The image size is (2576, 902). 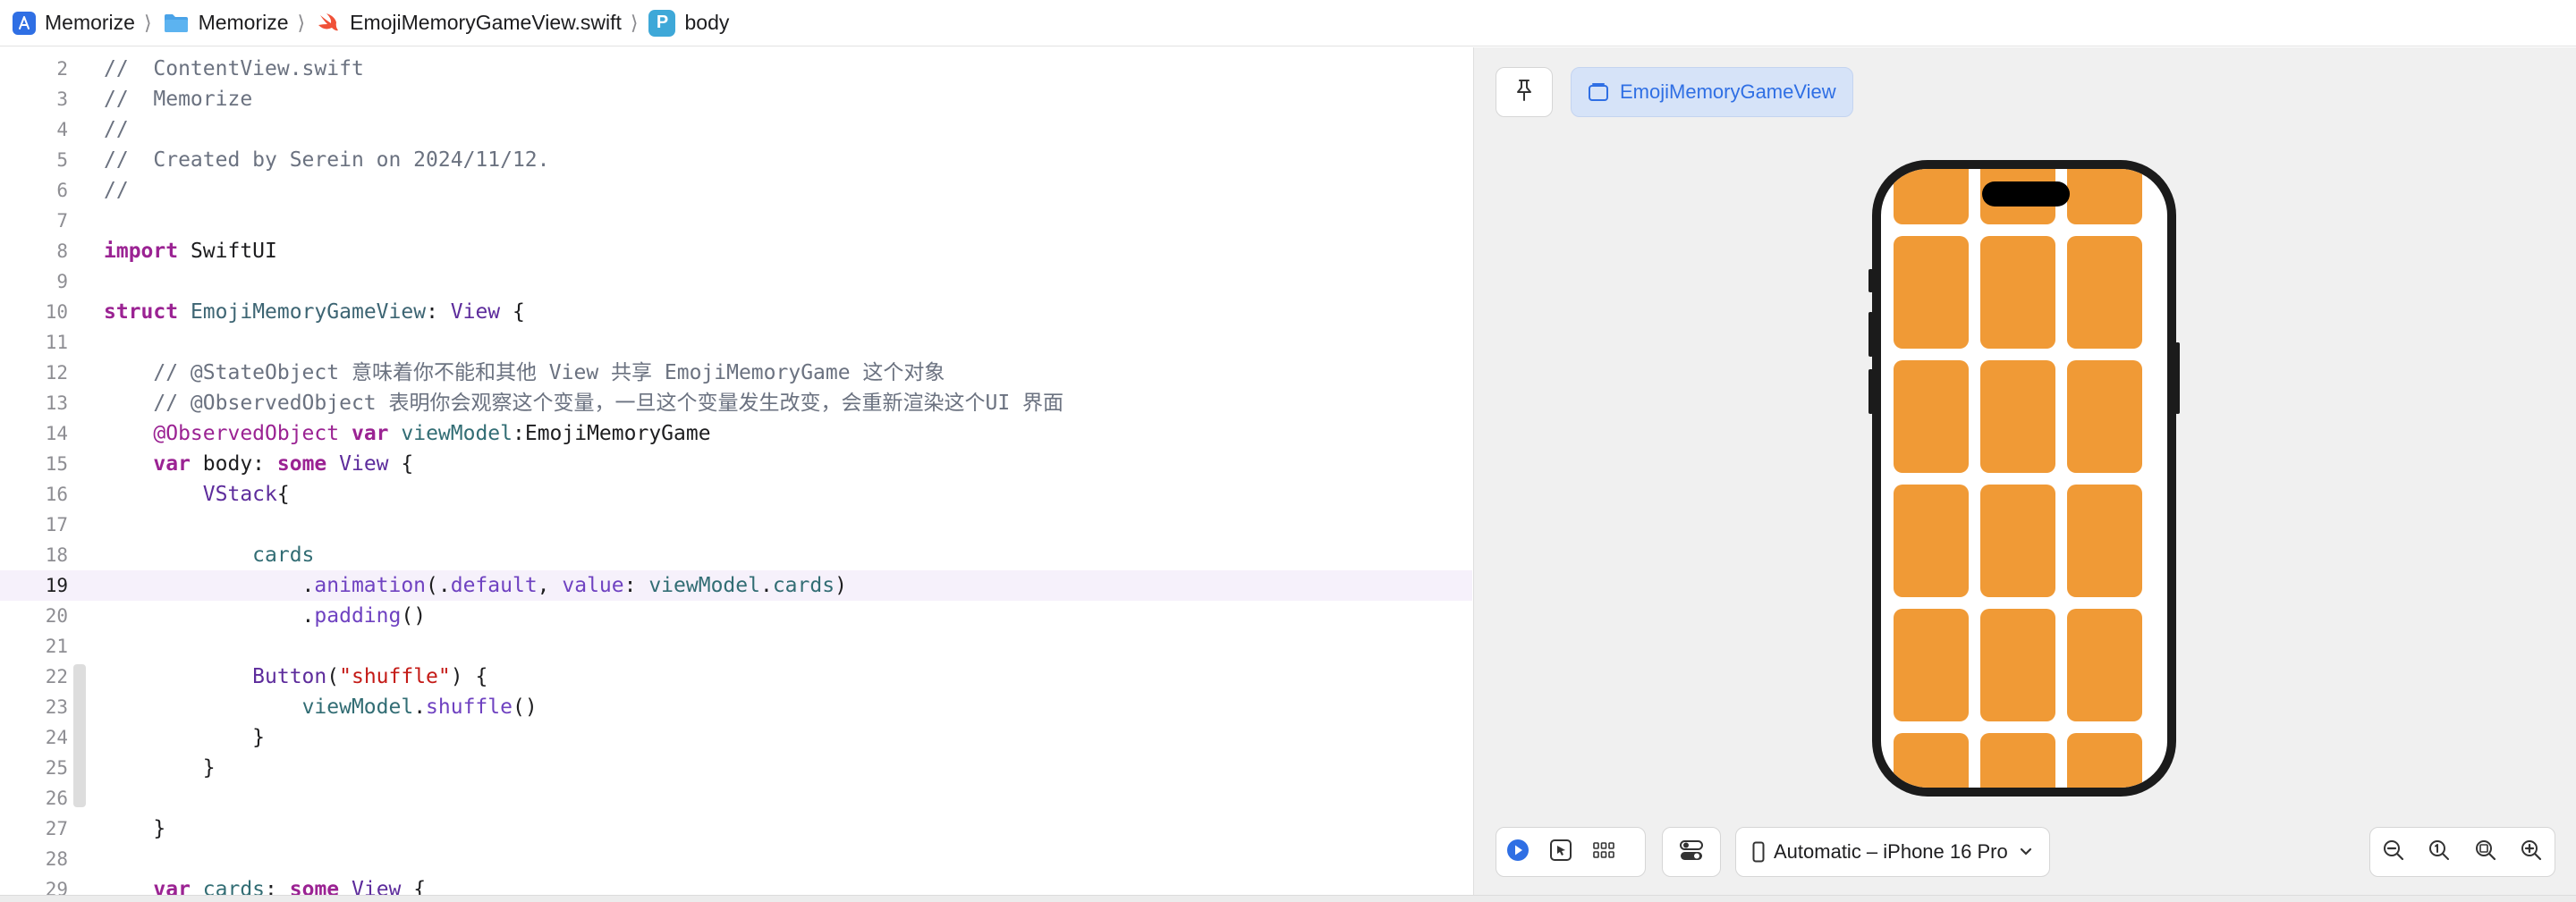 I want to click on breadcrumb-label: Memorize, so click(x=90, y=22).